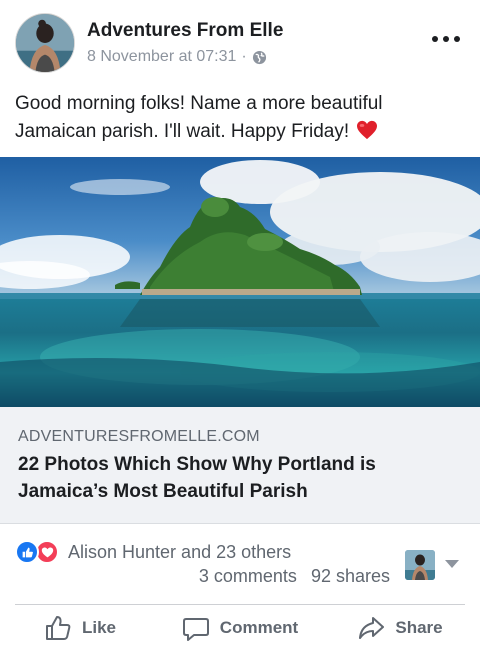 This screenshot has width=480, height=650. Describe the element at coordinates (180, 551) in the screenshot. I see `reactor-names: Alison Hunter and 23 others` at that location.